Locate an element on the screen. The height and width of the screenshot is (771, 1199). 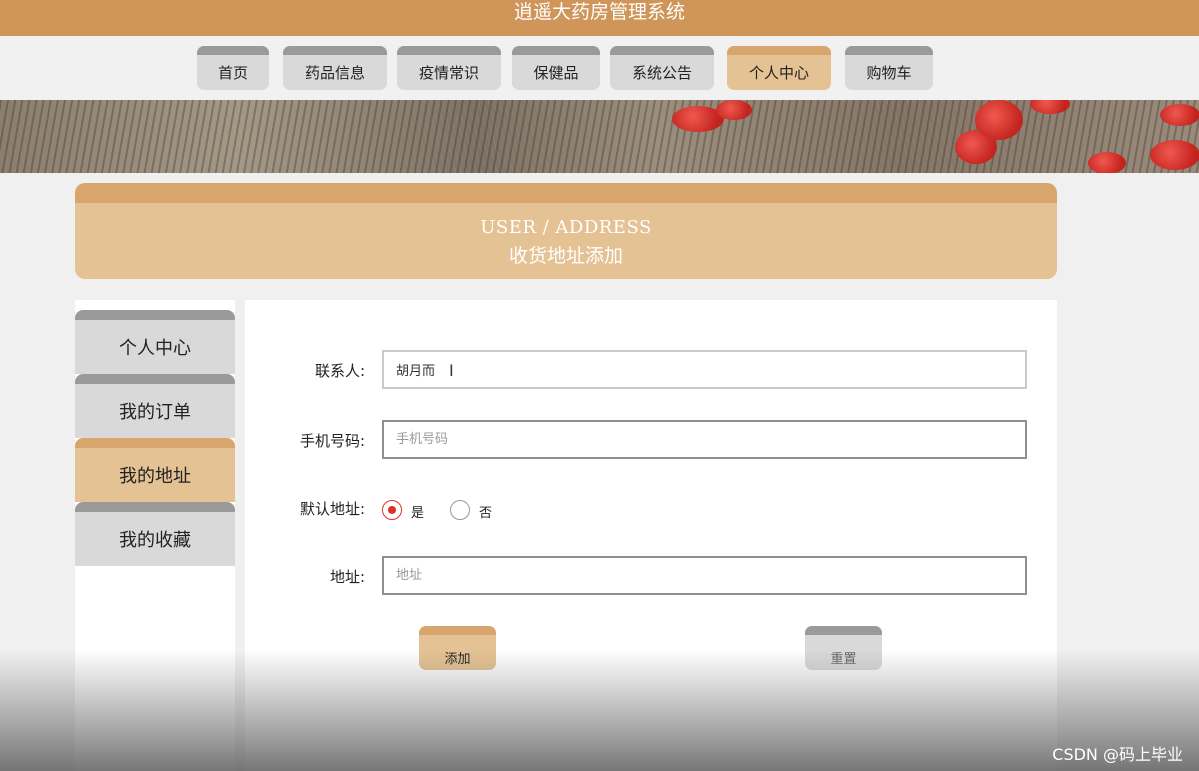
watermark: CSDN @码上毕业 is located at coordinates (1117, 754).